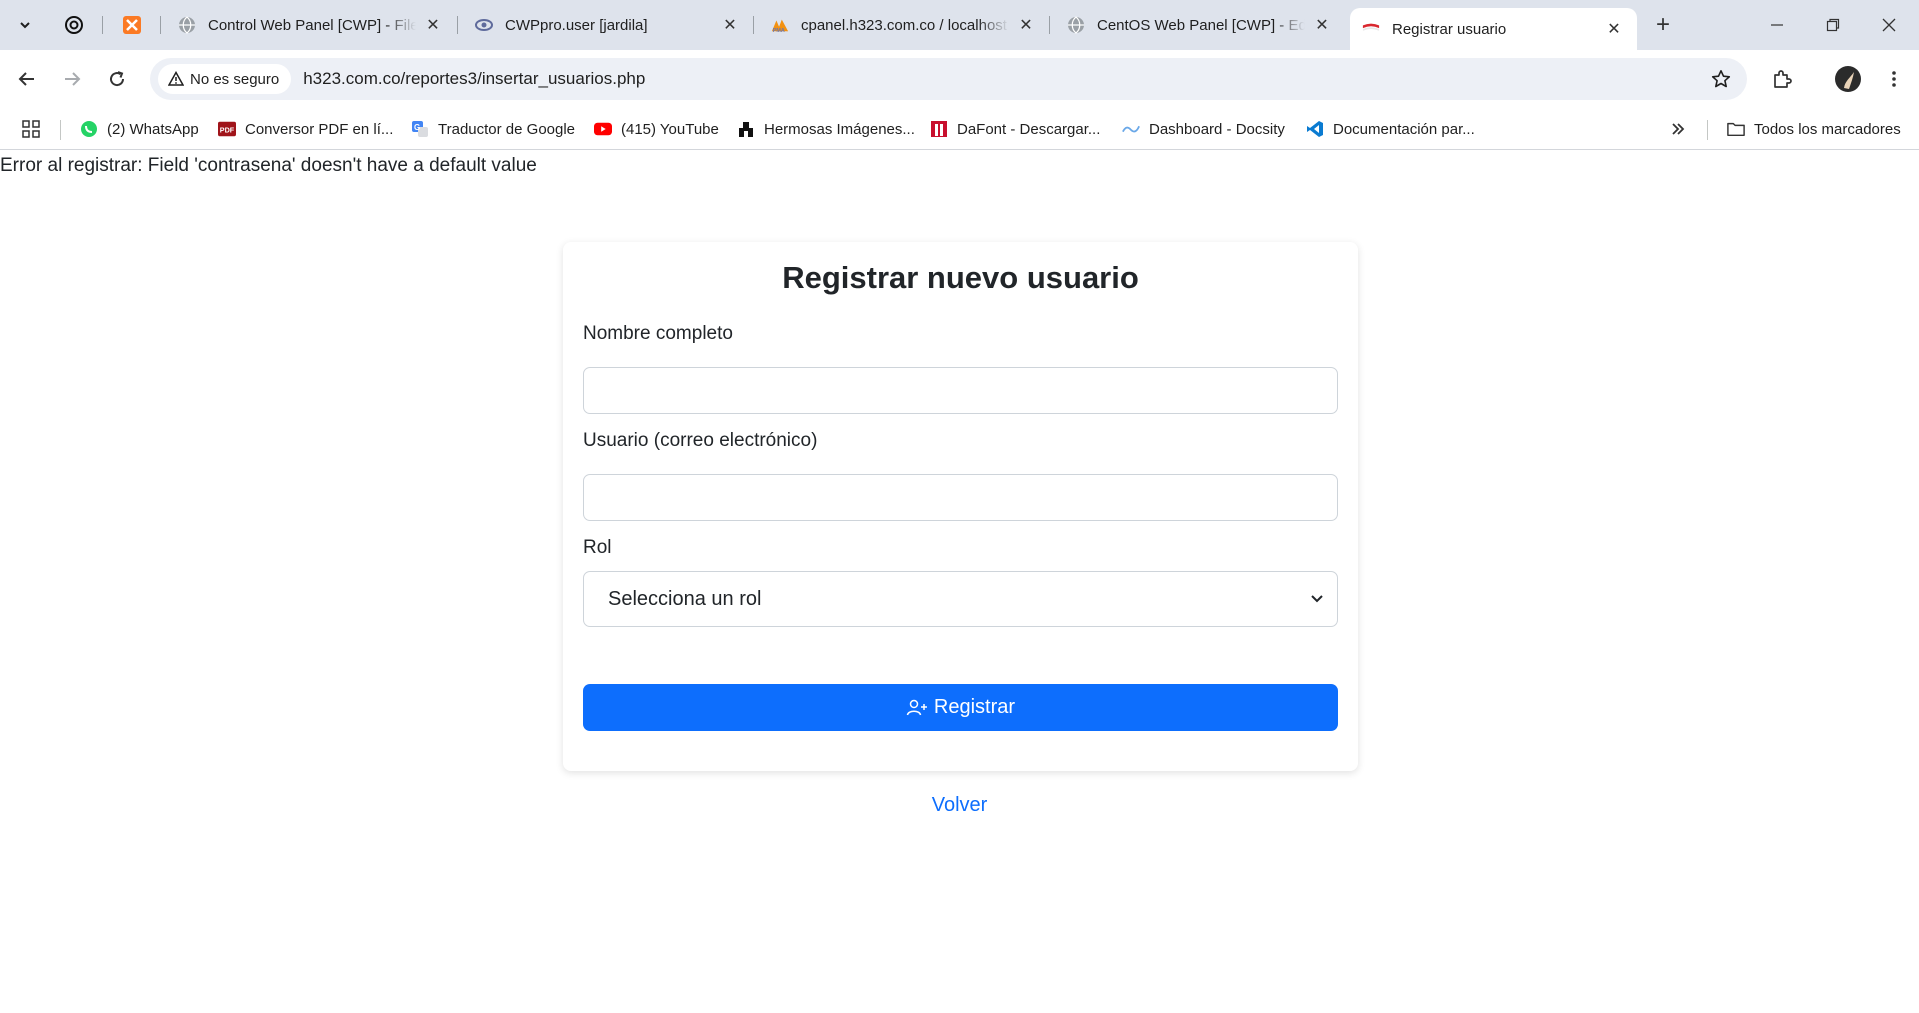  I want to click on folder-icon, so click(1736, 129).